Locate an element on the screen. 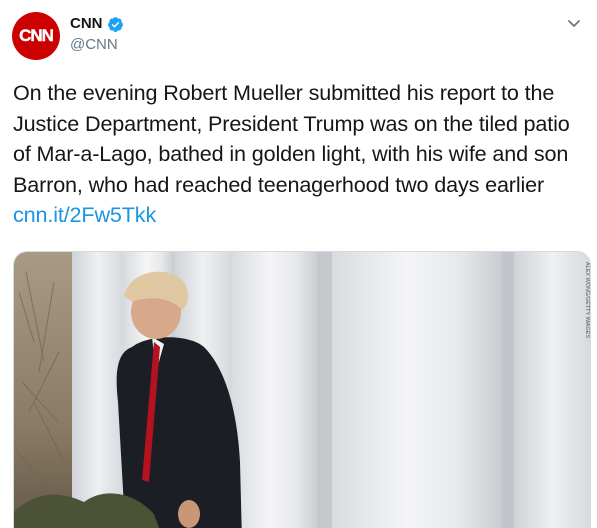 The width and height of the screenshot is (597, 528). avatar: CNN is located at coordinates (36, 36).